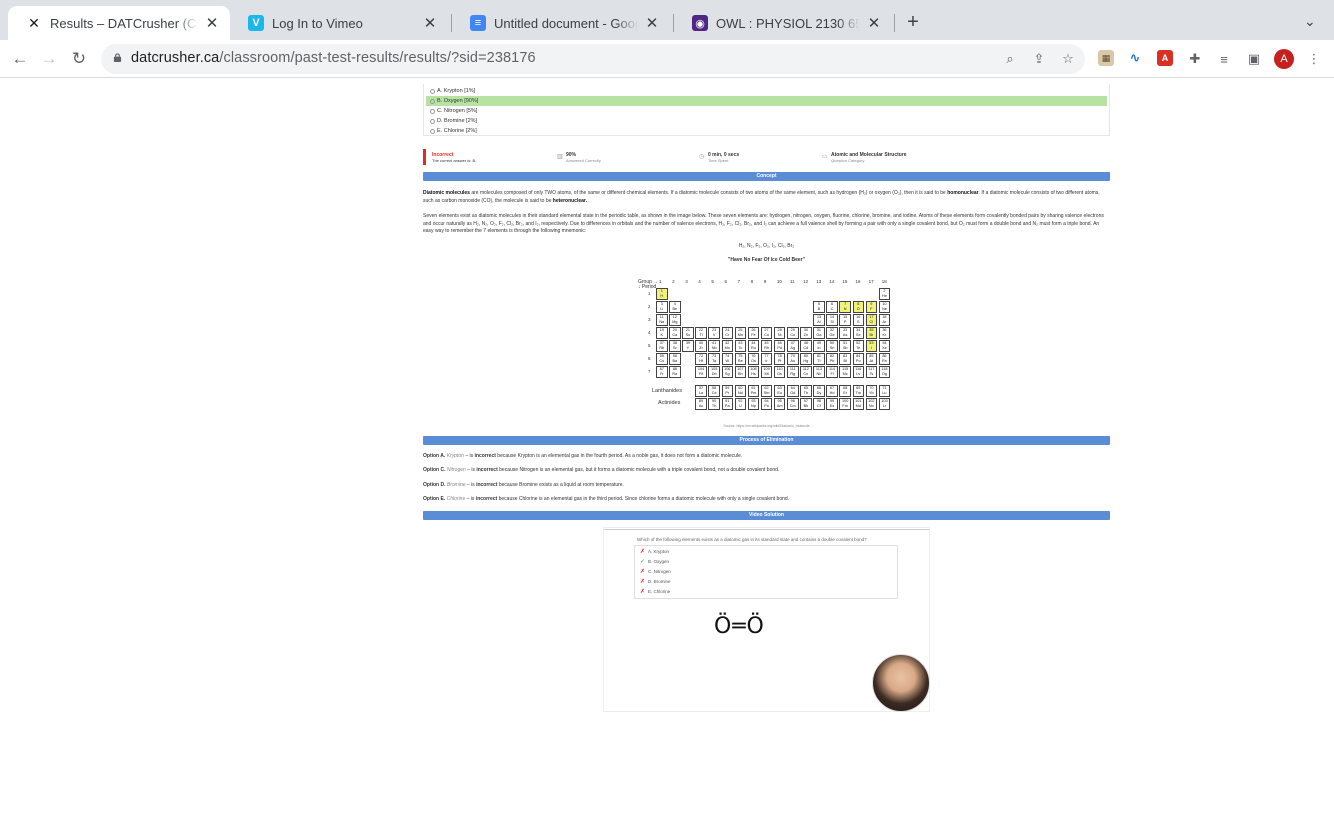  I want to click on group-number: 5, so click(712, 281).